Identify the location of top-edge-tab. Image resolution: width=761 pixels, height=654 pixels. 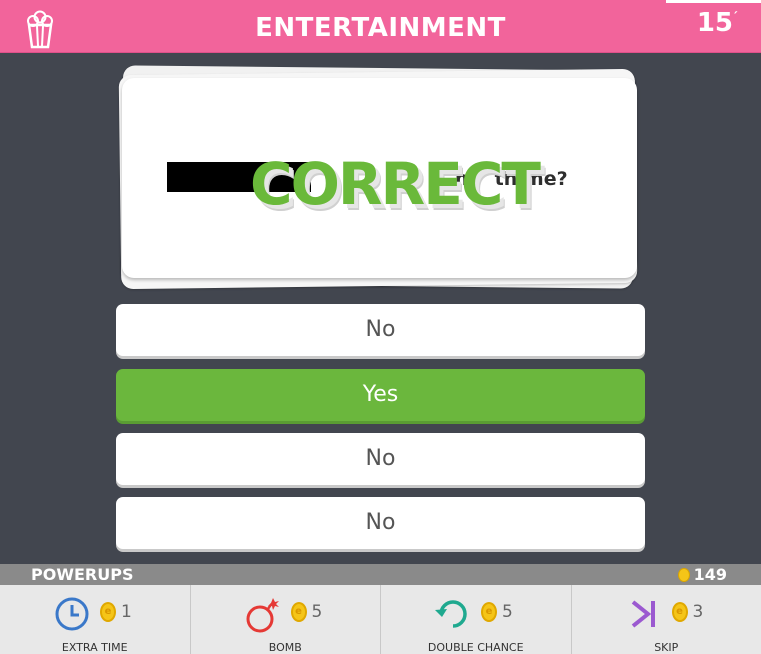
(713, 1).